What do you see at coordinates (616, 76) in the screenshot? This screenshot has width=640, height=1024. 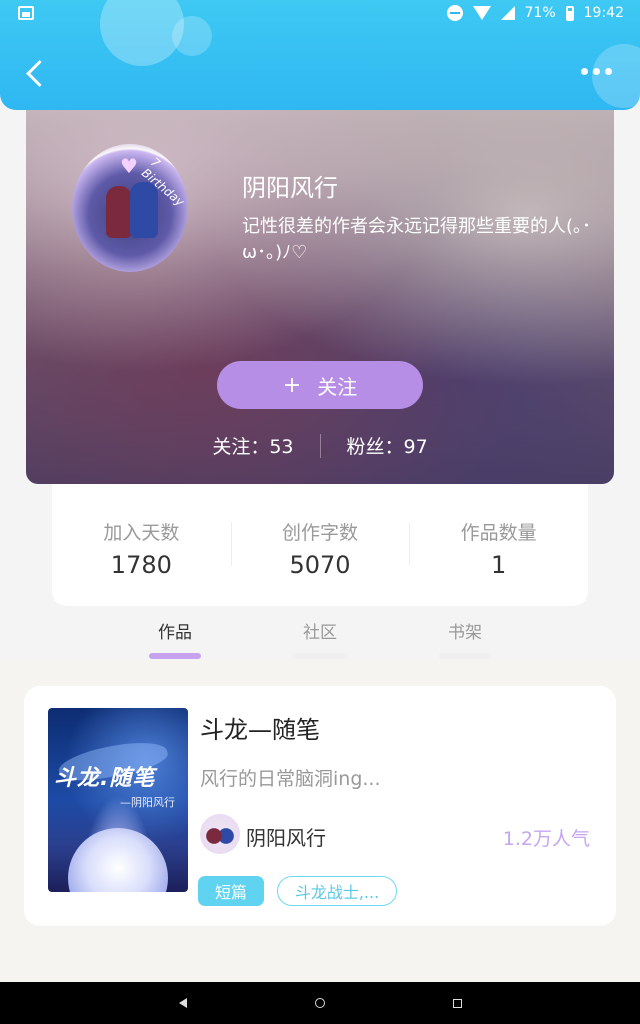 I see `decorative-bubble` at bounding box center [616, 76].